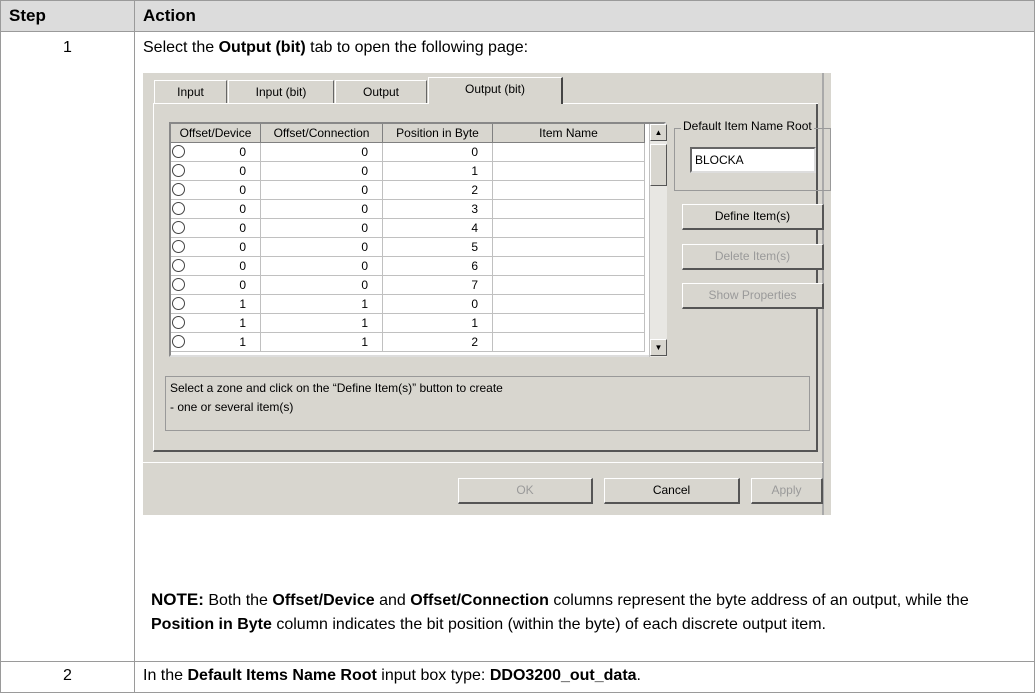  I want to click on delete-items-button: Delete Item(s), so click(753, 257).